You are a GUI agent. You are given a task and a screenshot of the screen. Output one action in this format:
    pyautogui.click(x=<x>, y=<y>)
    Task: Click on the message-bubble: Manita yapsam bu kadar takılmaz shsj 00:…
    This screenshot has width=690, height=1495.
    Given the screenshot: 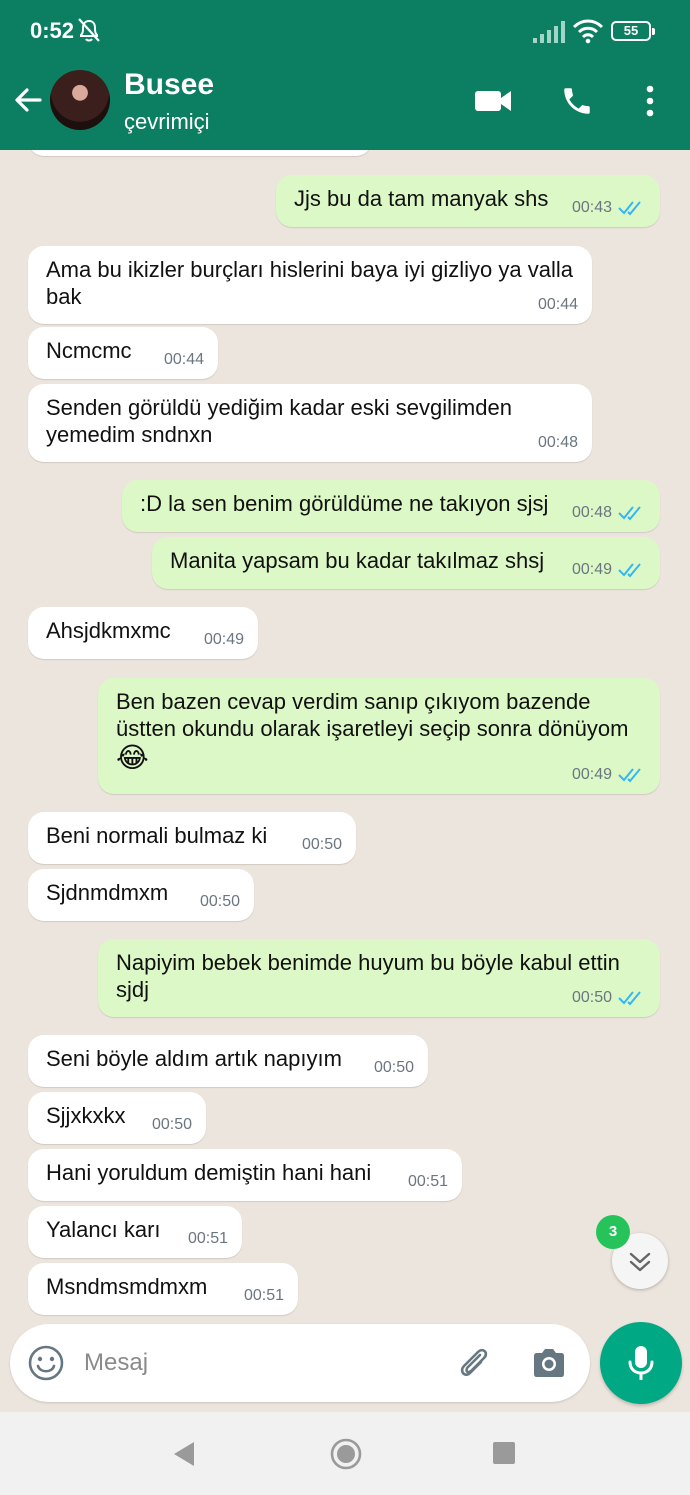 What is the action you would take?
    pyautogui.click(x=406, y=563)
    